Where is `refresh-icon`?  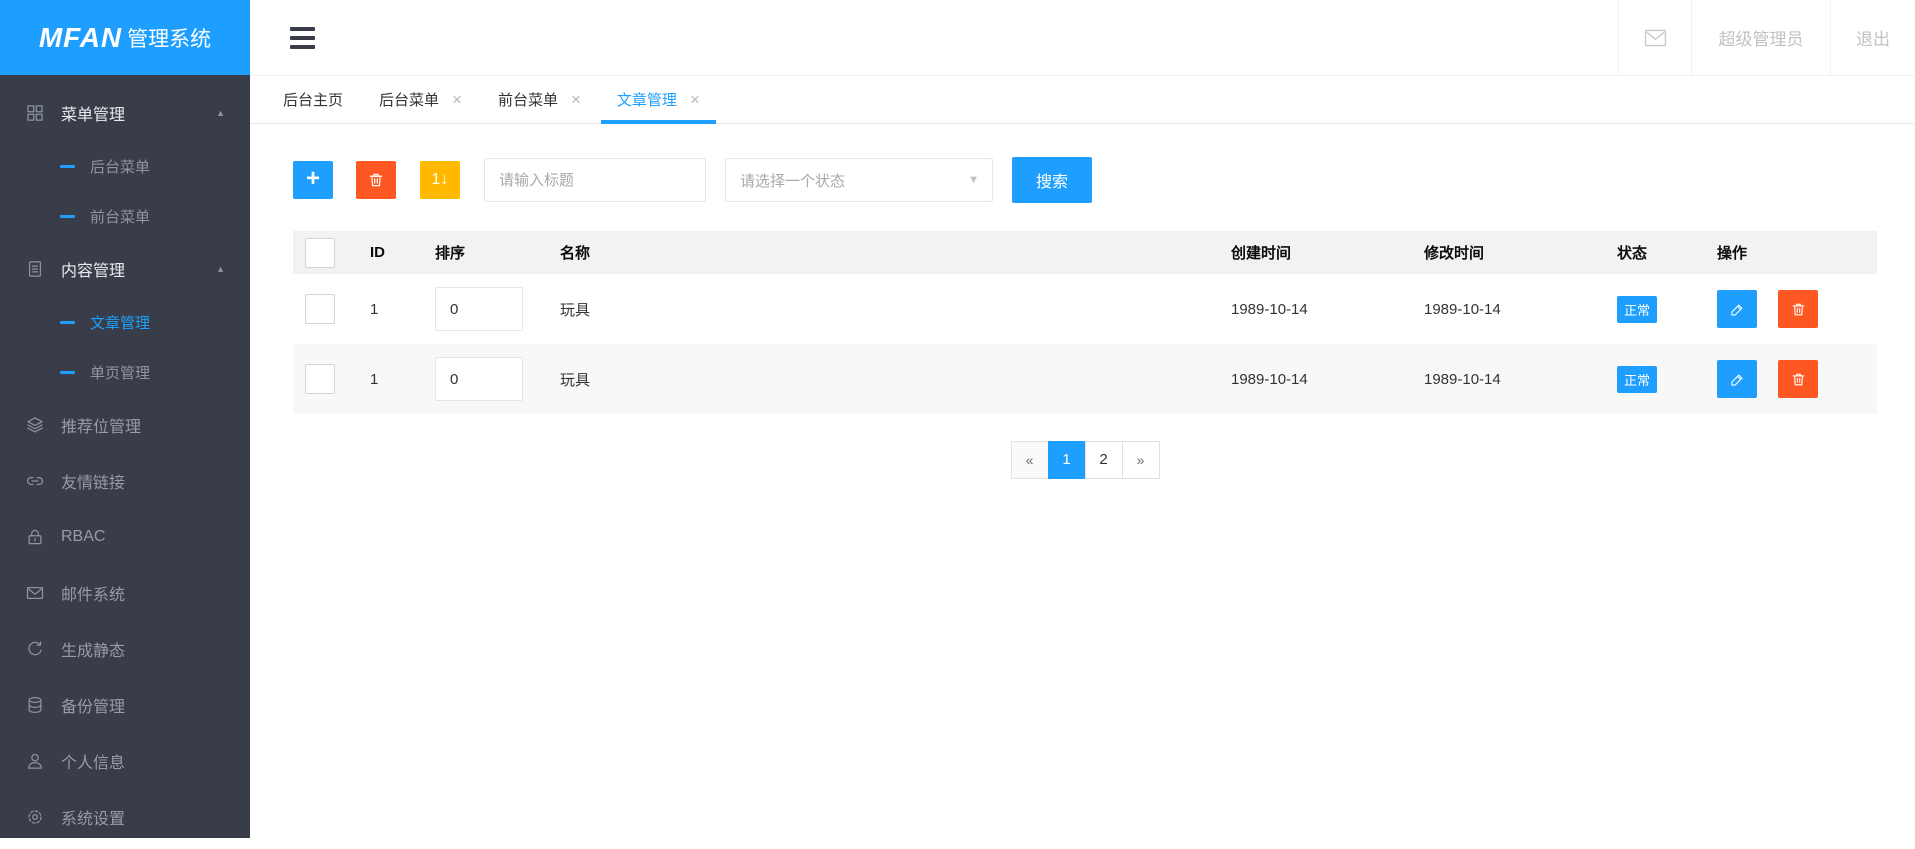
refresh-icon is located at coordinates (35, 649).